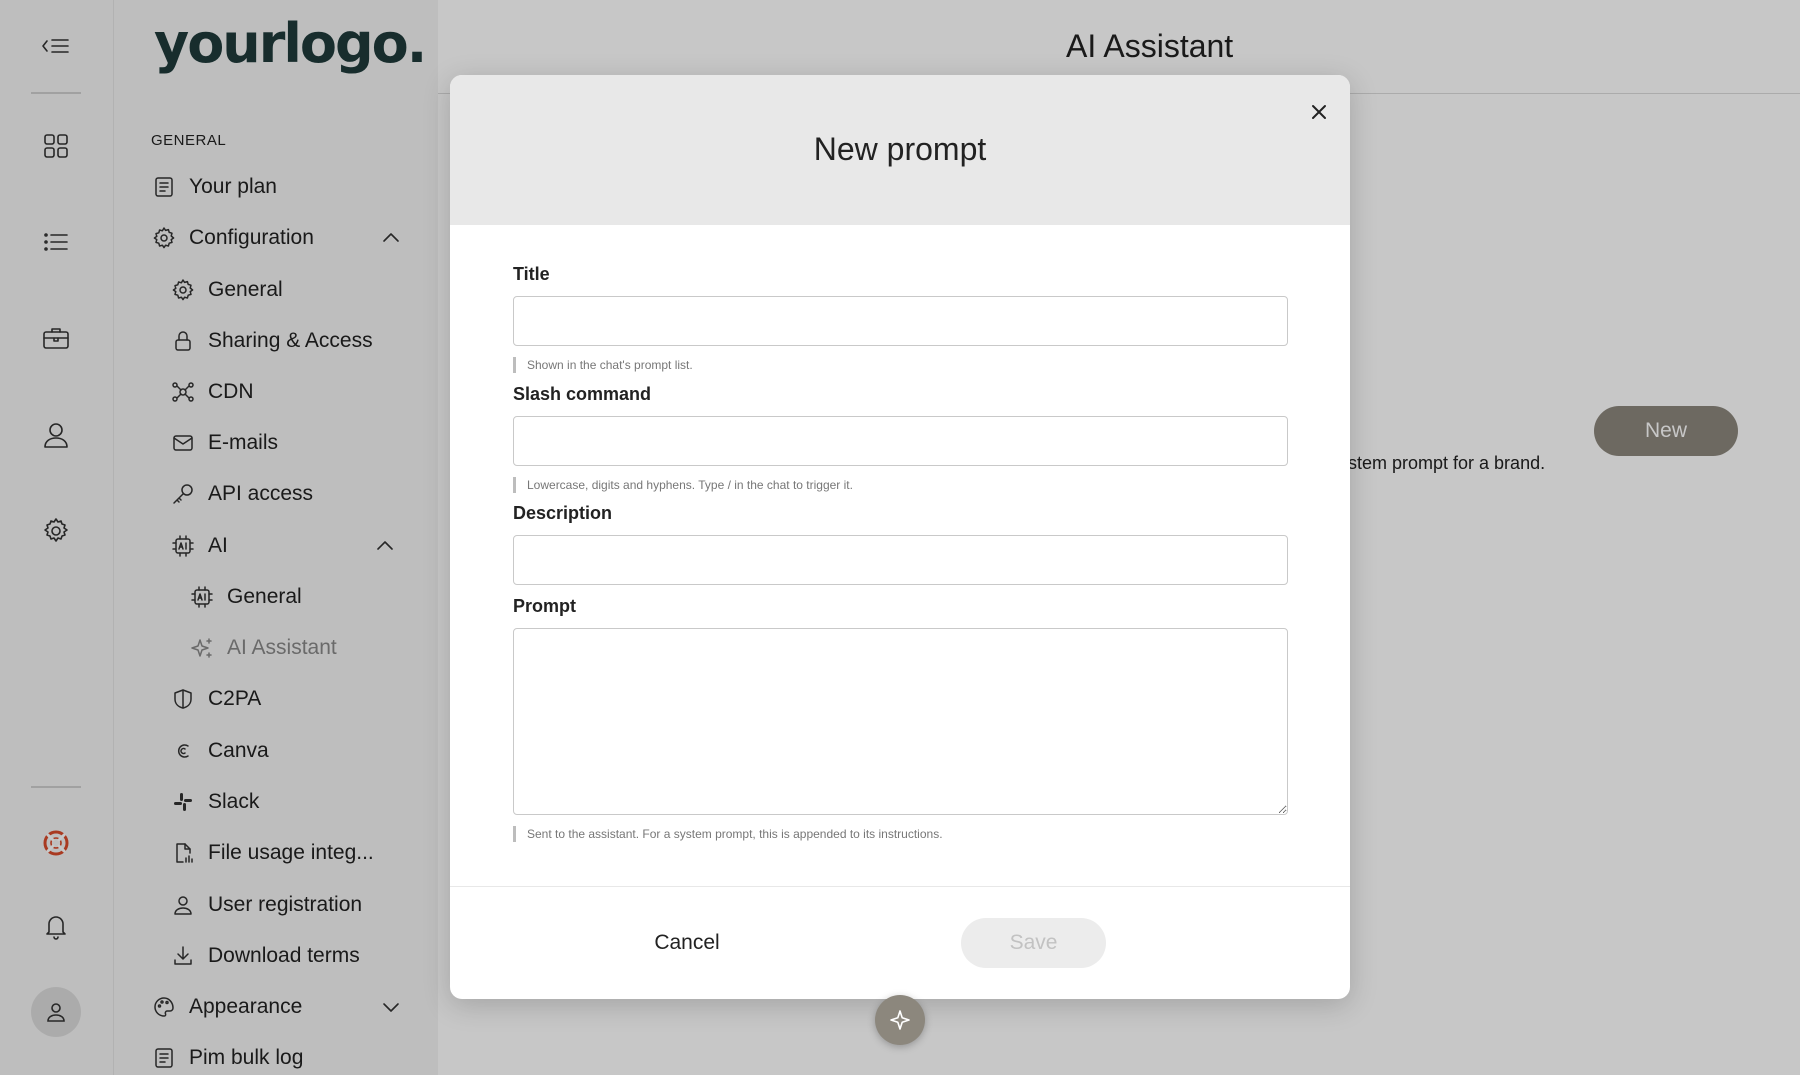  Describe the element at coordinates (563, 513) in the screenshot. I see `description-label: Description` at that location.